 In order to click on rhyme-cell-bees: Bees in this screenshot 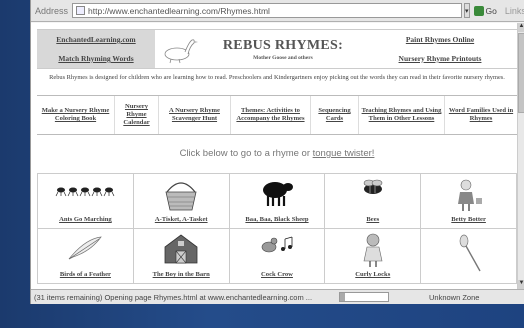, I will do `click(373, 201)`.